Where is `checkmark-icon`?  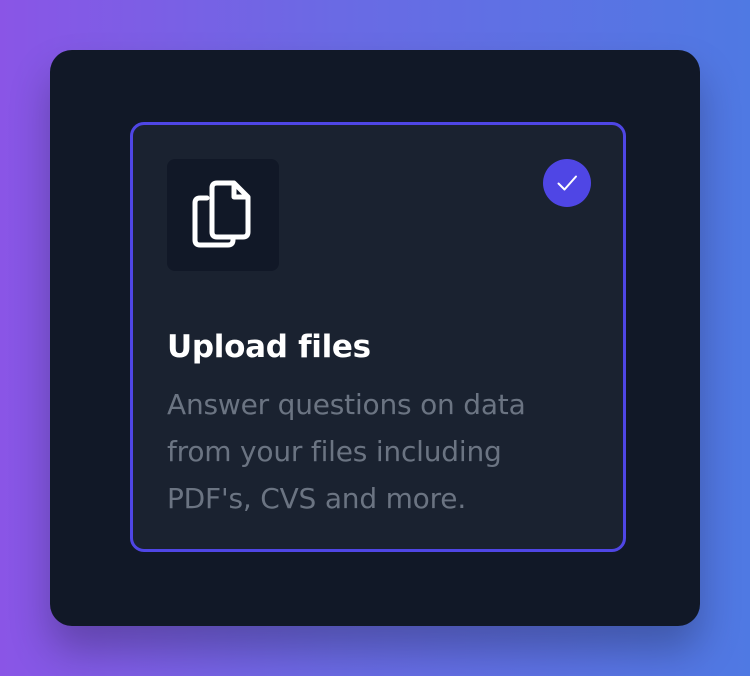
checkmark-icon is located at coordinates (567, 183).